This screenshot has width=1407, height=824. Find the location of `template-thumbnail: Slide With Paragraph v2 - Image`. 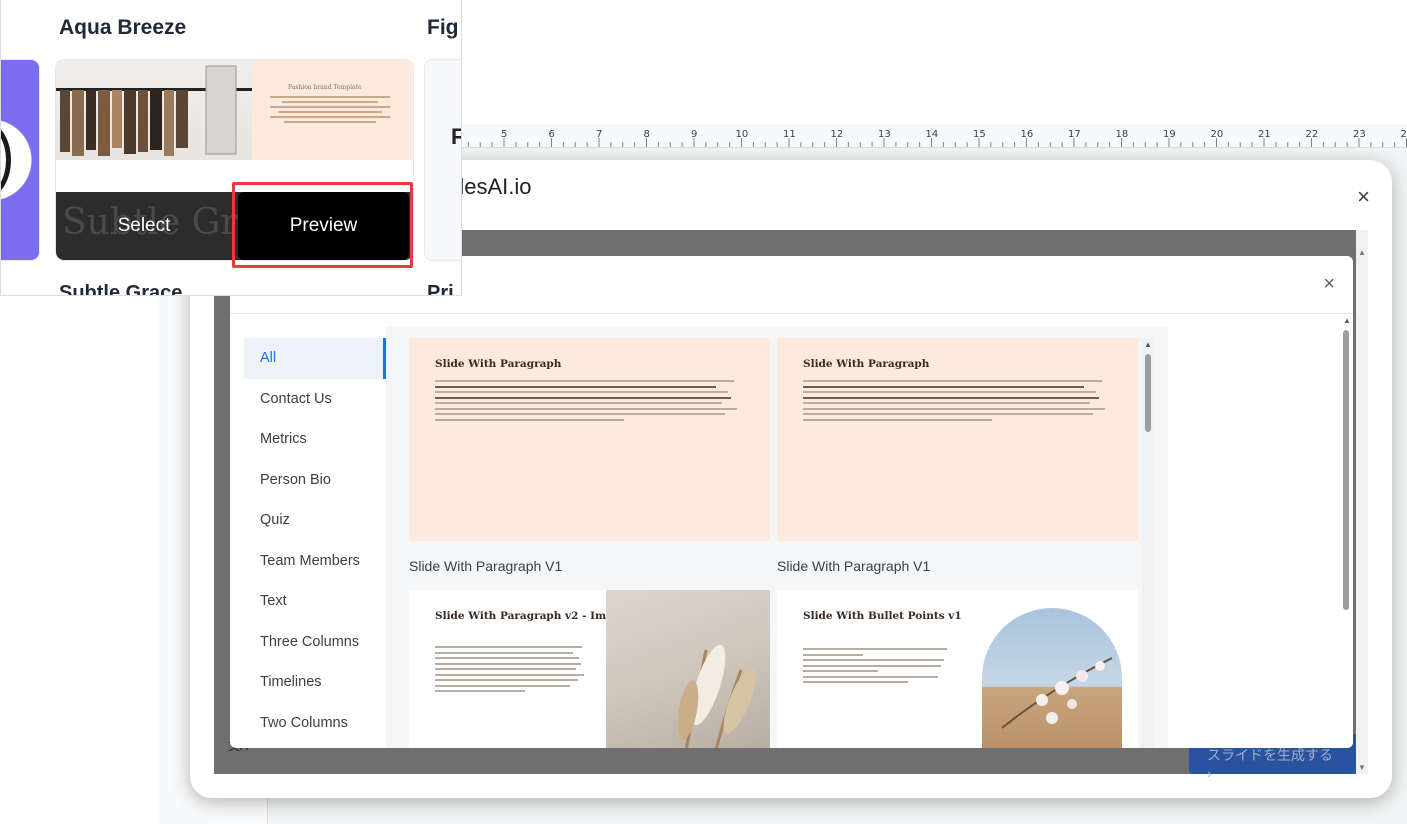

template-thumbnail: Slide With Paragraph v2 - Image is located at coordinates (589, 669).